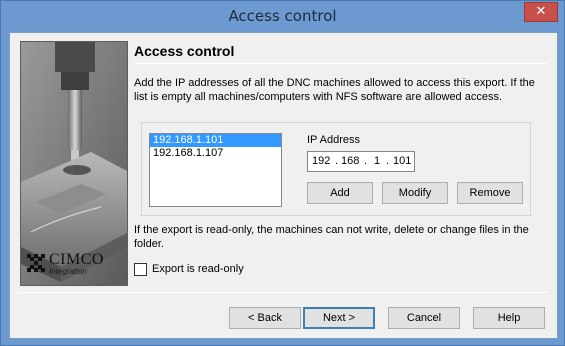  I want to click on ip-address-list: 192.168.1.101 192.168.1.107, so click(215, 170).